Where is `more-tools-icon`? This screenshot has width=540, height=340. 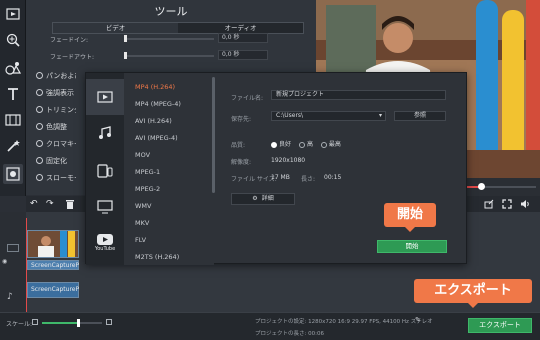
more-tools-icon is located at coordinates (13, 174).